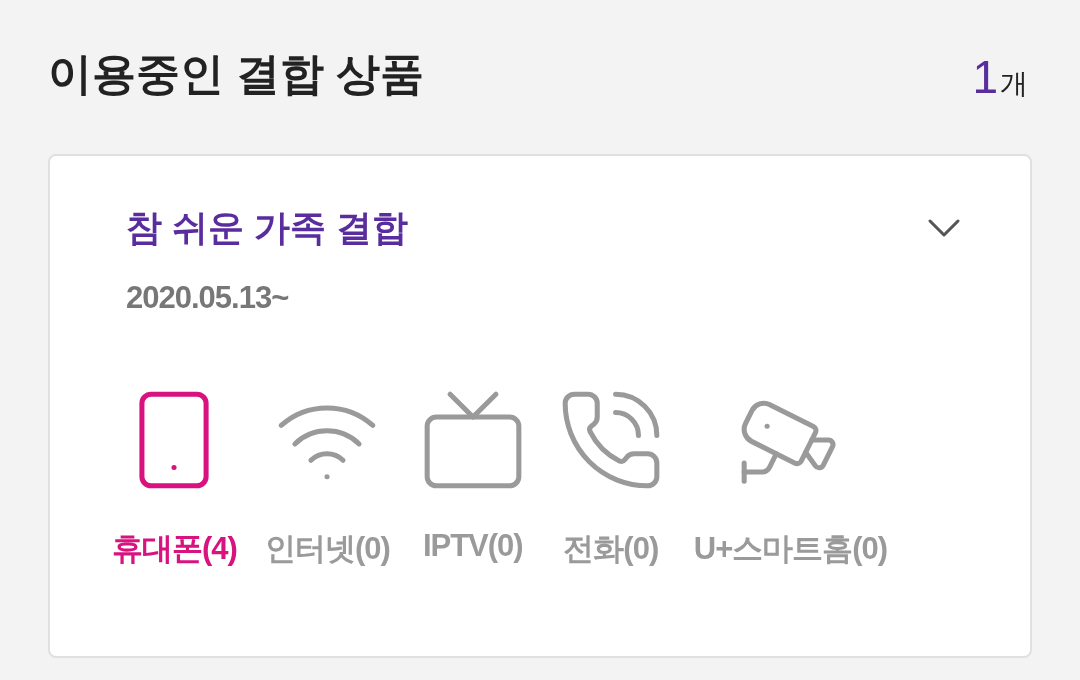 The width and height of the screenshot is (1080, 680). What do you see at coordinates (174, 476) in the screenshot?
I see `service-tab: 휴대폰(4)` at bounding box center [174, 476].